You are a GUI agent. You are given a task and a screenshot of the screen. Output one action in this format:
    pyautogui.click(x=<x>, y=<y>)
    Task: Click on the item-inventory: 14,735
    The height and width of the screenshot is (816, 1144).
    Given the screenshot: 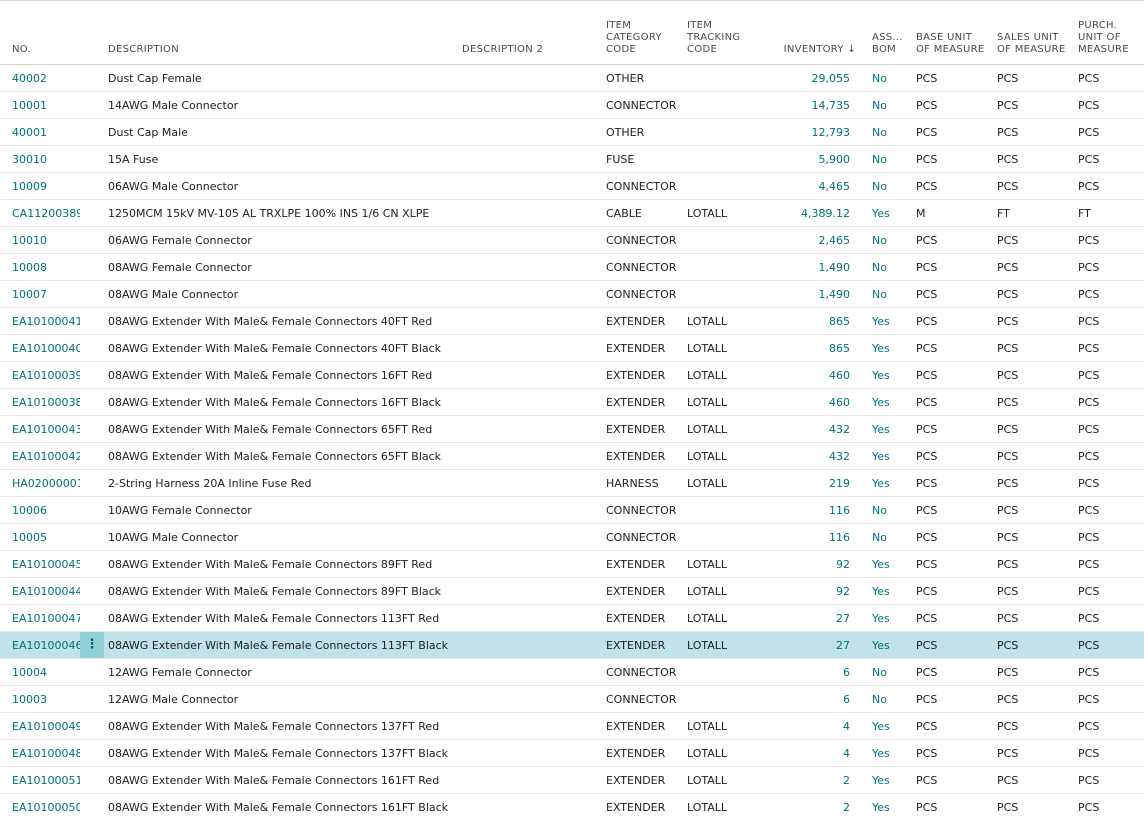 What is the action you would take?
    pyautogui.click(x=812, y=105)
    